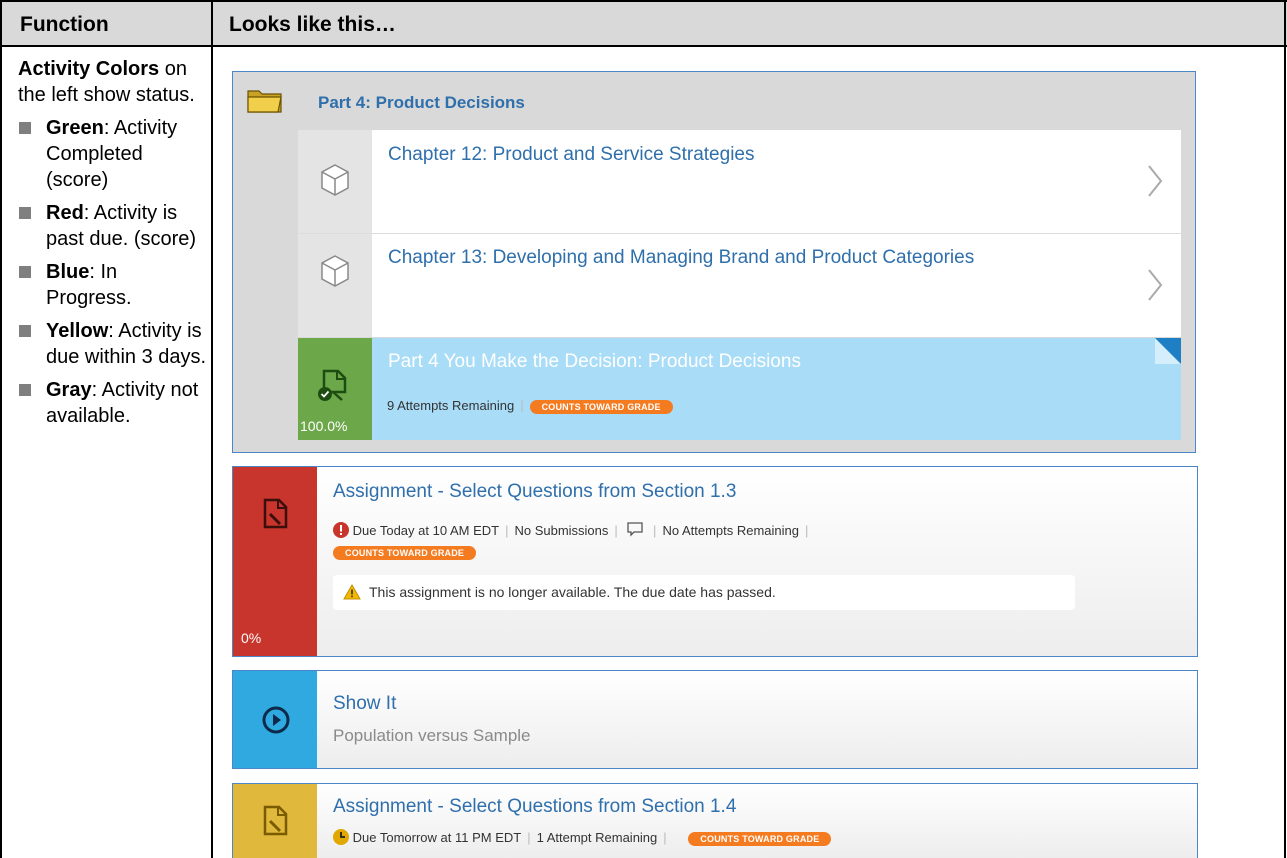 Image resolution: width=1287 pixels, height=858 pixels. What do you see at coordinates (113, 154) in the screenshot?
I see `legend-item-green: Green: Activity Completed (score)` at bounding box center [113, 154].